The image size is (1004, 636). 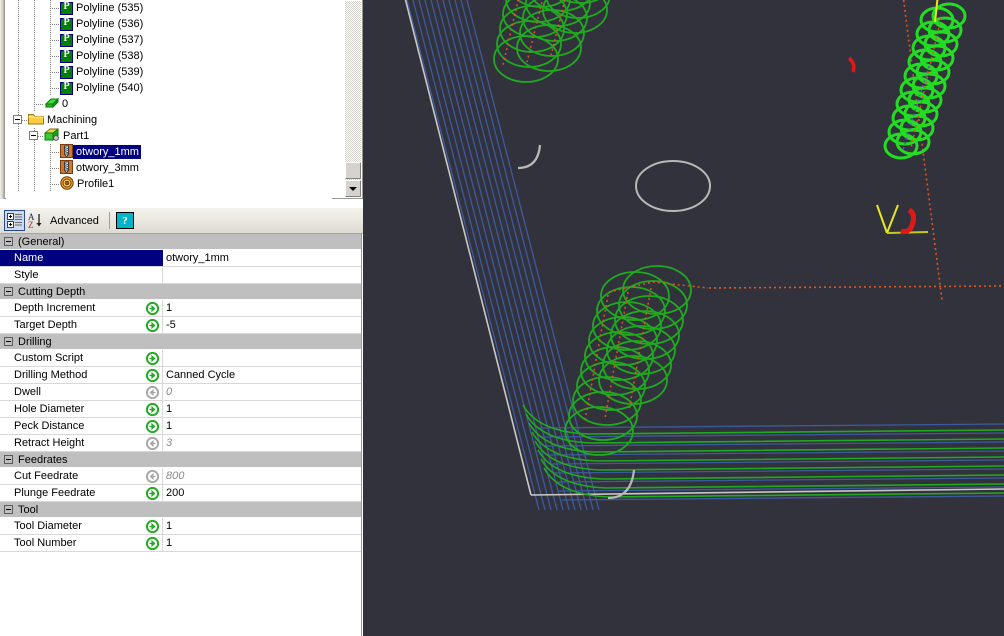 What do you see at coordinates (124, 220) in the screenshot?
I see `help-button: ?` at bounding box center [124, 220].